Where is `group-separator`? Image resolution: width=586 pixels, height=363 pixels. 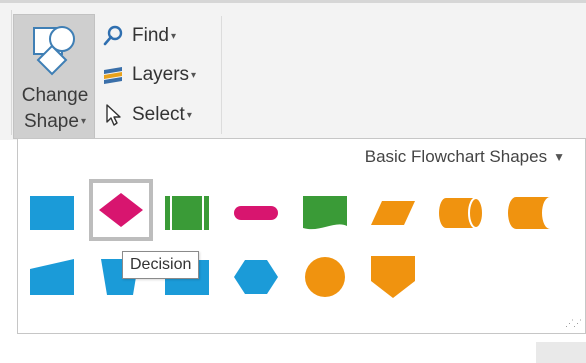 group-separator is located at coordinates (221, 75).